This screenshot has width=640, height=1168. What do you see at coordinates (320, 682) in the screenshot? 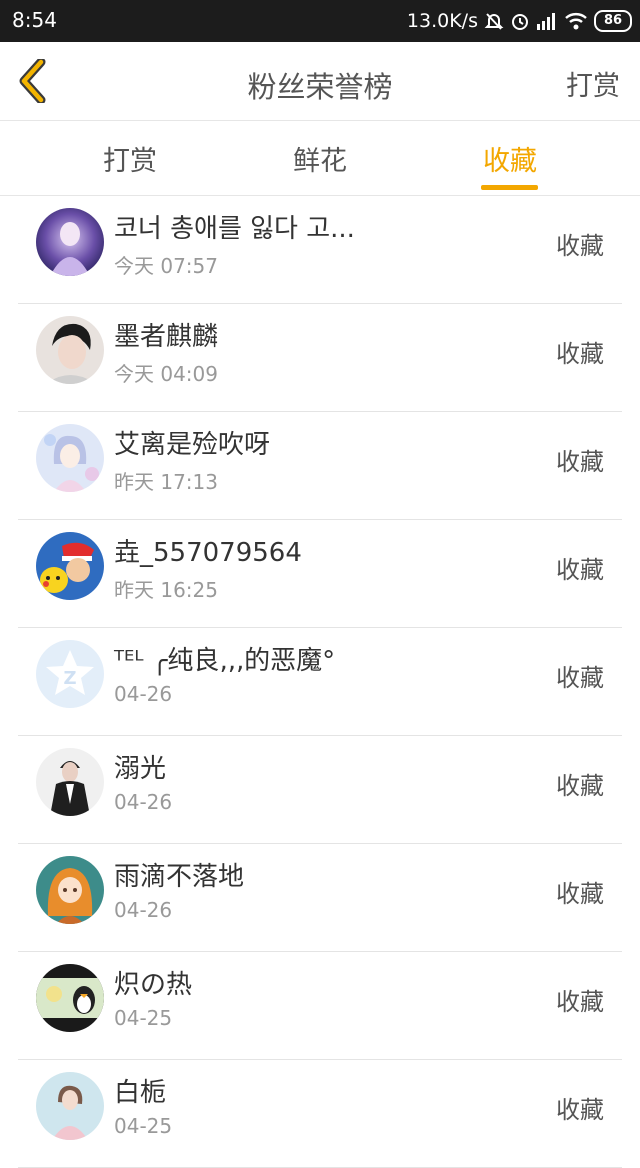
I see `list-item: Z ᵀᴱᴸ ╭纯良‚‚‚的恶魔° 04-26 收藏` at bounding box center [320, 682].